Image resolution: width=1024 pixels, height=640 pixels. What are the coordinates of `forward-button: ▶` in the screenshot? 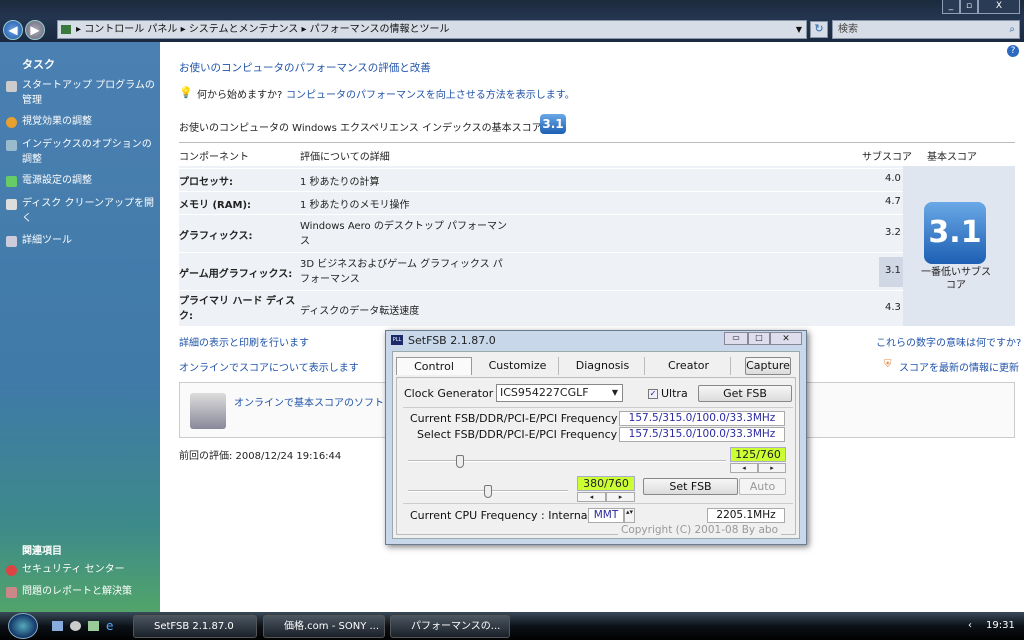 It's located at (35, 30).